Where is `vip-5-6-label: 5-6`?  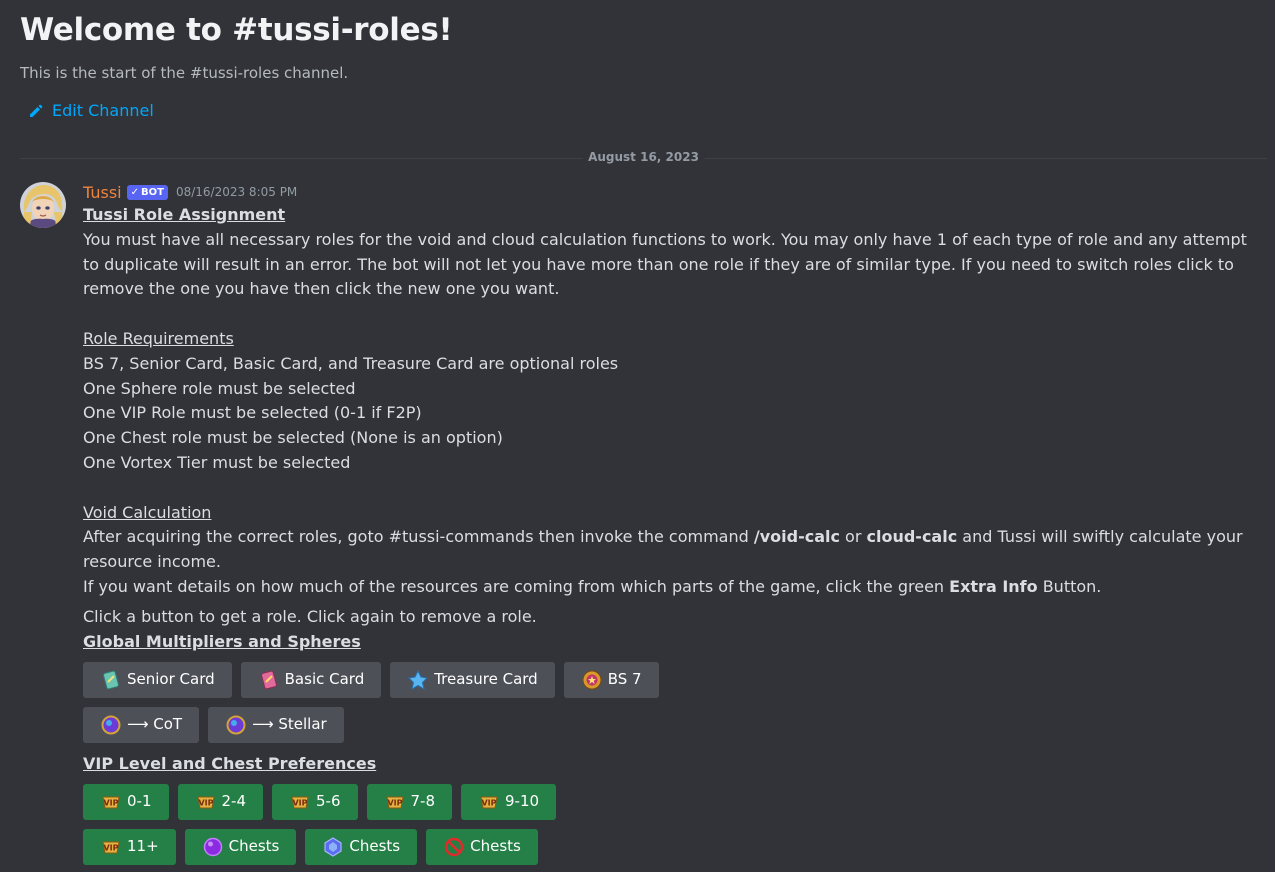 vip-5-6-label: 5-6 is located at coordinates (328, 801).